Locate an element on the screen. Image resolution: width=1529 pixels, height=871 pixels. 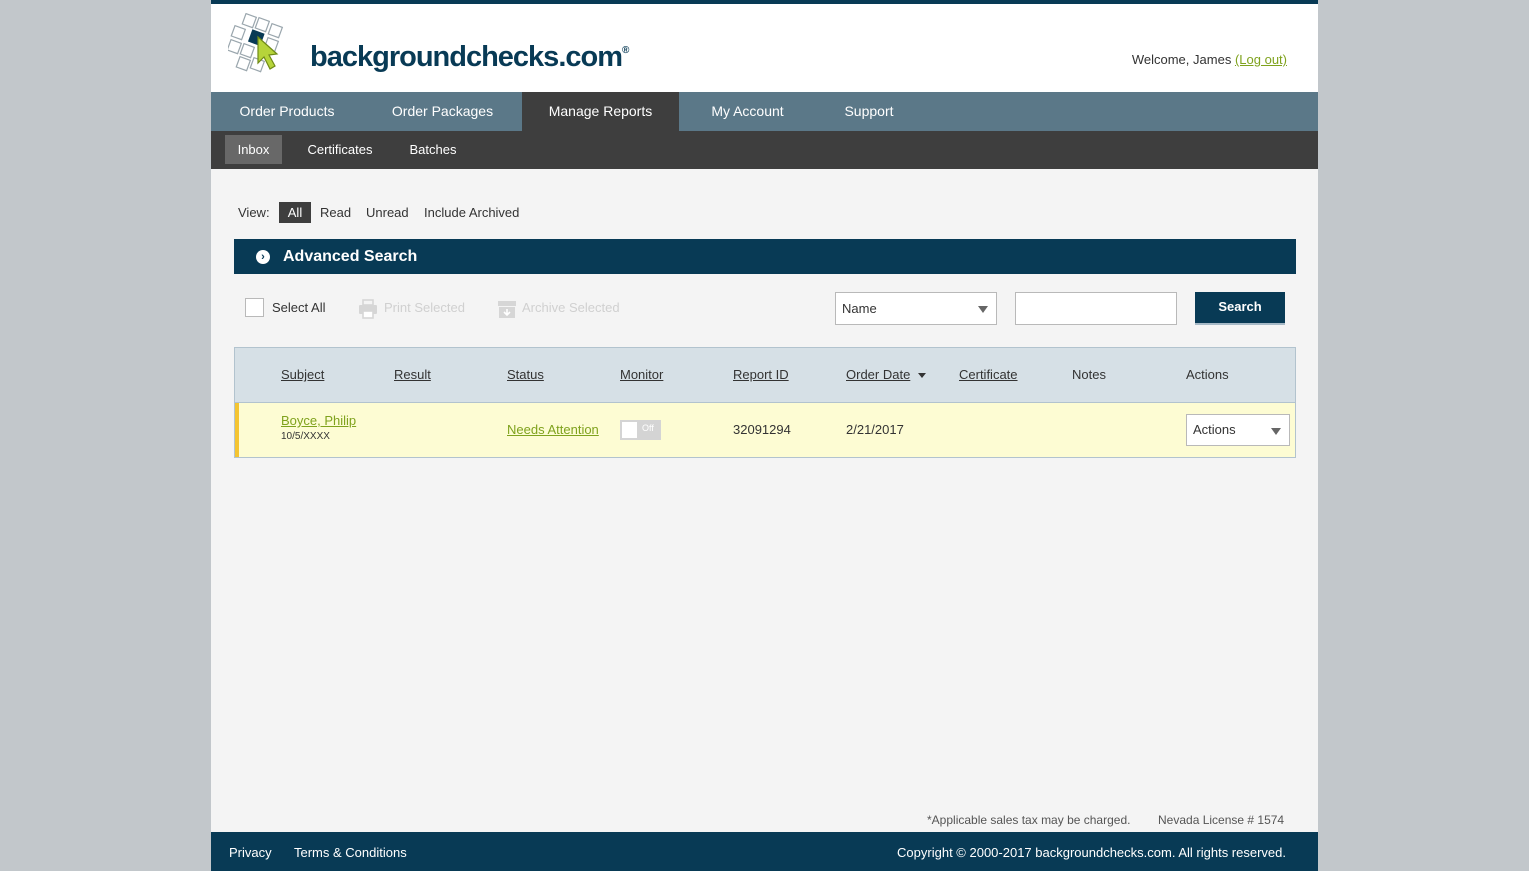
sub-navigation: Inbox Certificates Batches is located at coordinates (764, 150).